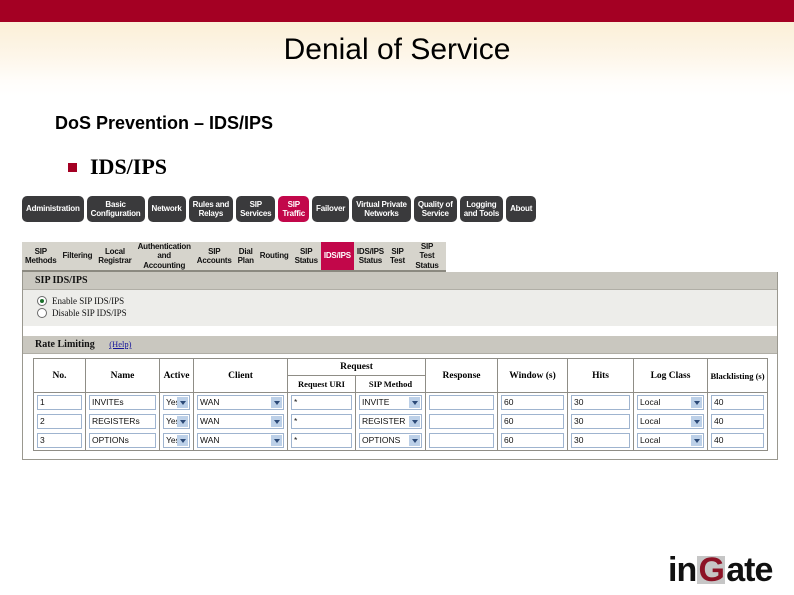  What do you see at coordinates (53, 209) in the screenshot?
I see `nav-button-0: Administration` at bounding box center [53, 209].